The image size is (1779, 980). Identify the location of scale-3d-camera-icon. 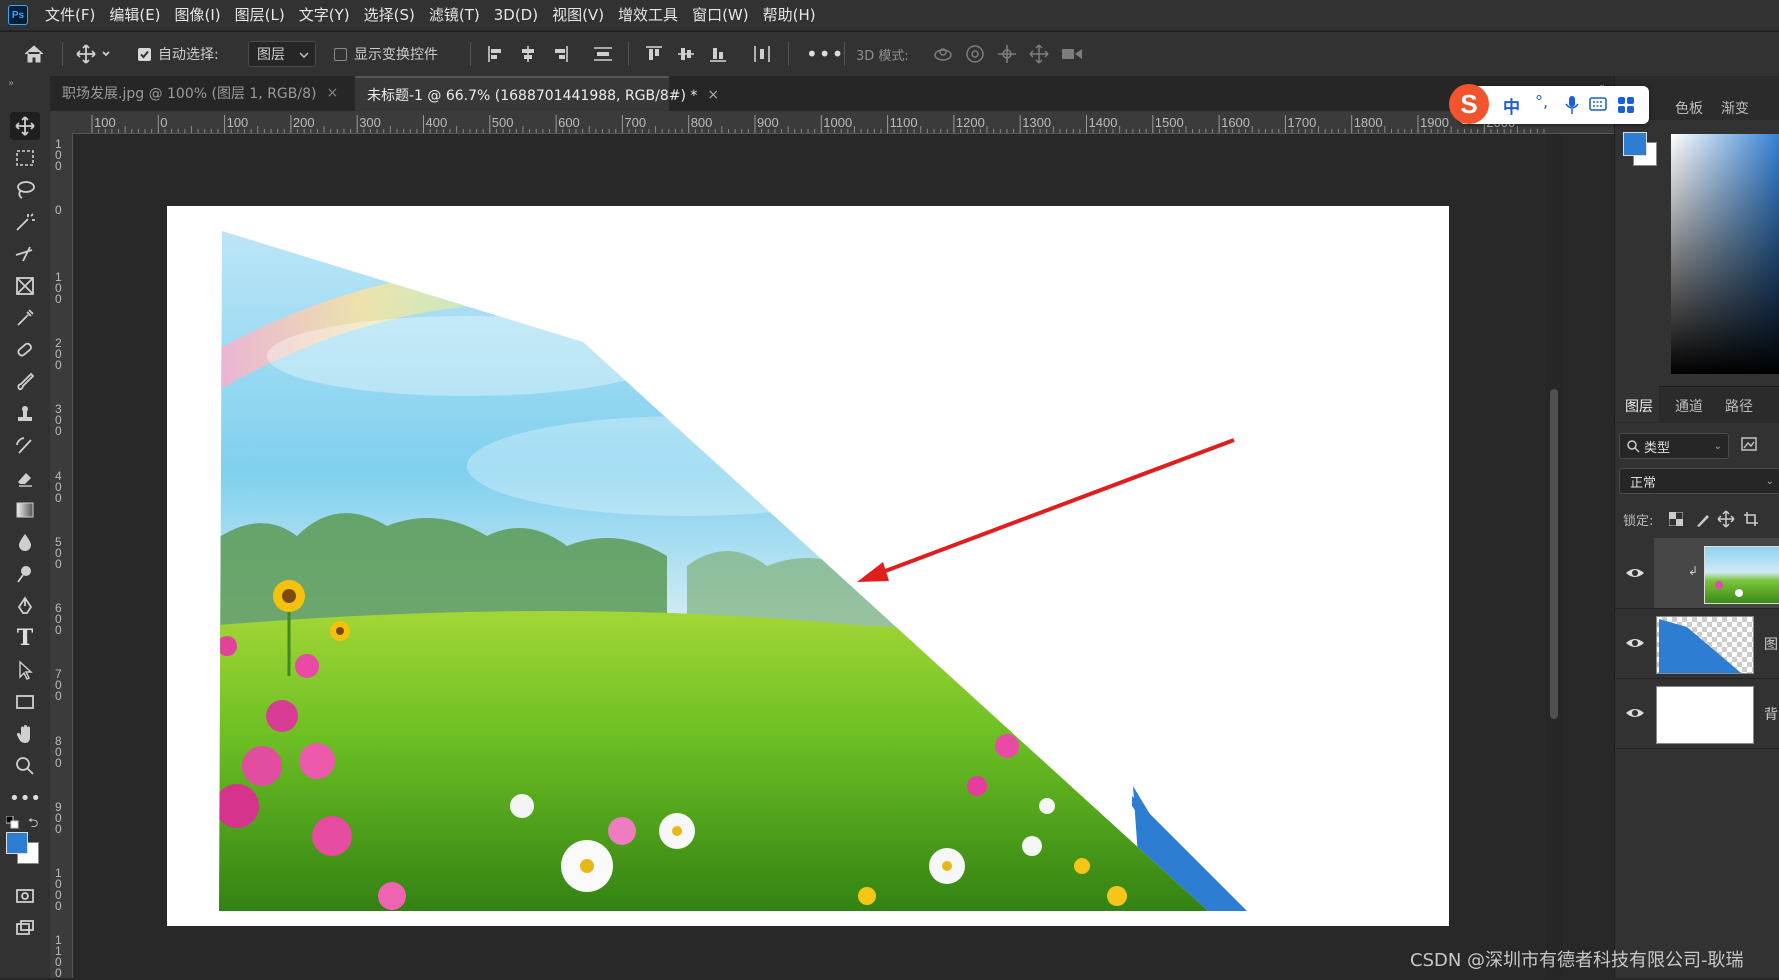
(1072, 54).